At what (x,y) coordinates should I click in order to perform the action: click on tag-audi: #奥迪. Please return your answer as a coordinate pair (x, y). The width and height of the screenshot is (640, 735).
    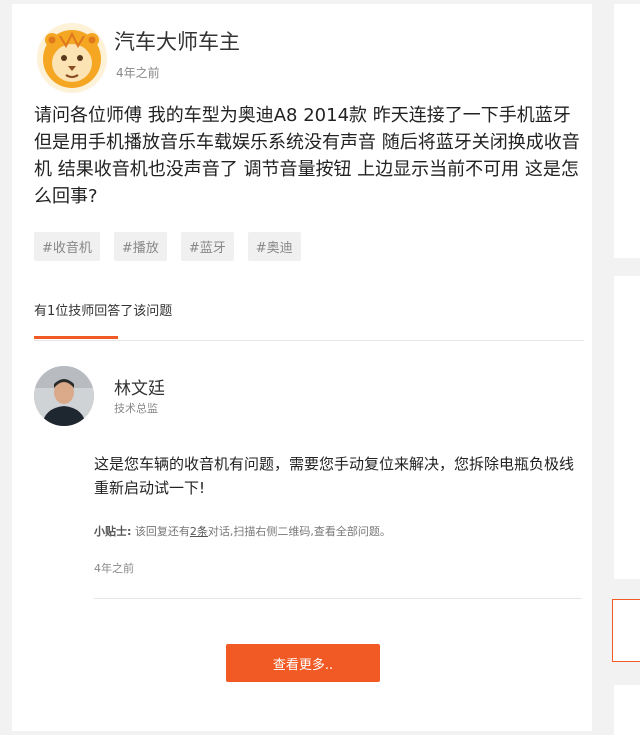
    Looking at the image, I should click on (274, 246).